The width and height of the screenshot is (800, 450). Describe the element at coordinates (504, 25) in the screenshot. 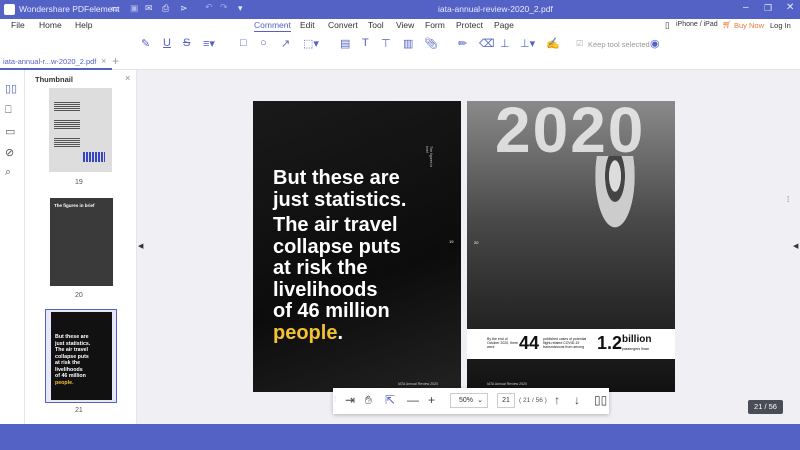

I see `tab-page: Page` at that location.